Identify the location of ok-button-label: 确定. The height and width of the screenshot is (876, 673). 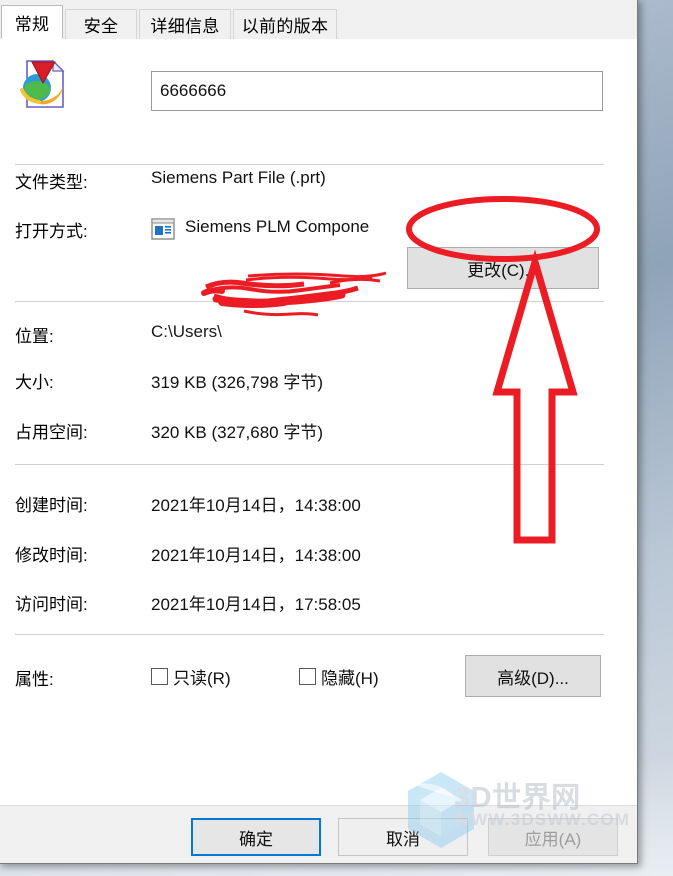
(256, 839).